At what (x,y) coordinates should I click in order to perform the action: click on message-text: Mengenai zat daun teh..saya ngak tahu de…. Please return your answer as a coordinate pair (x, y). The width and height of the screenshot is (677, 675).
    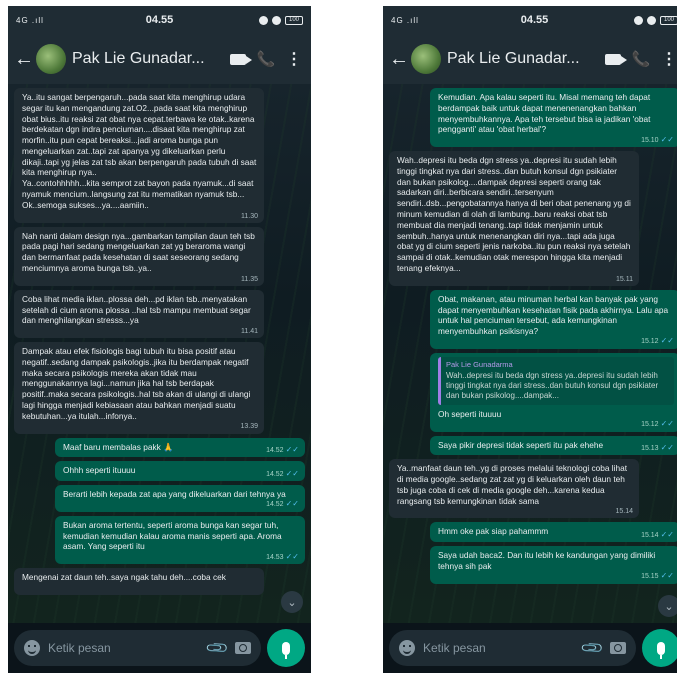
    Looking at the image, I should click on (124, 577).